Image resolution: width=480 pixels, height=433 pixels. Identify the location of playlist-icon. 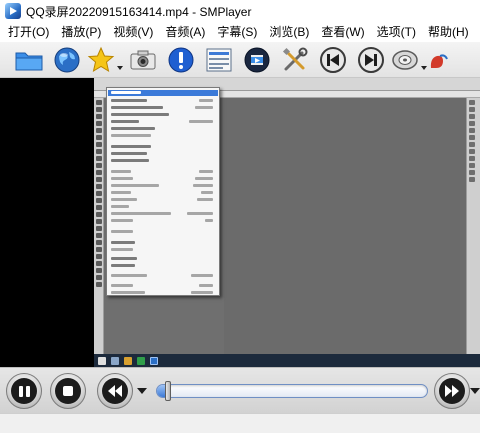
(219, 59).